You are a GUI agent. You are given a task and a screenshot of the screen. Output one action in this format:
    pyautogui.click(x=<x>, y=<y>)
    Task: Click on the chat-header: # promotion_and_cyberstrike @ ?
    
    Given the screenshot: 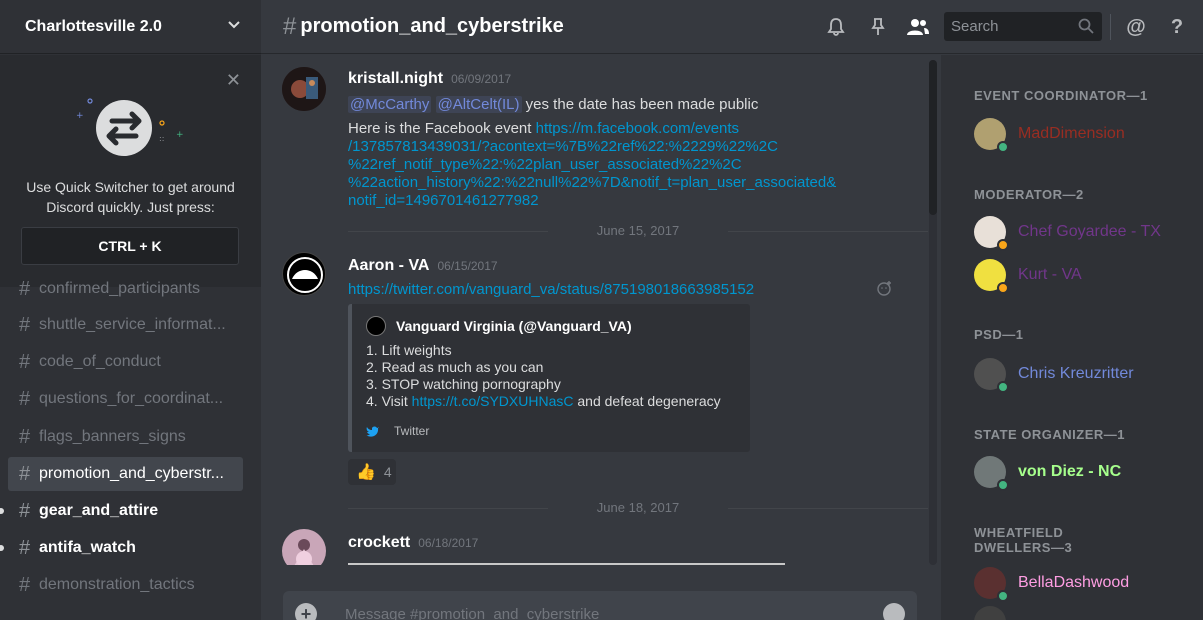 What is the action you would take?
    pyautogui.click(x=732, y=27)
    